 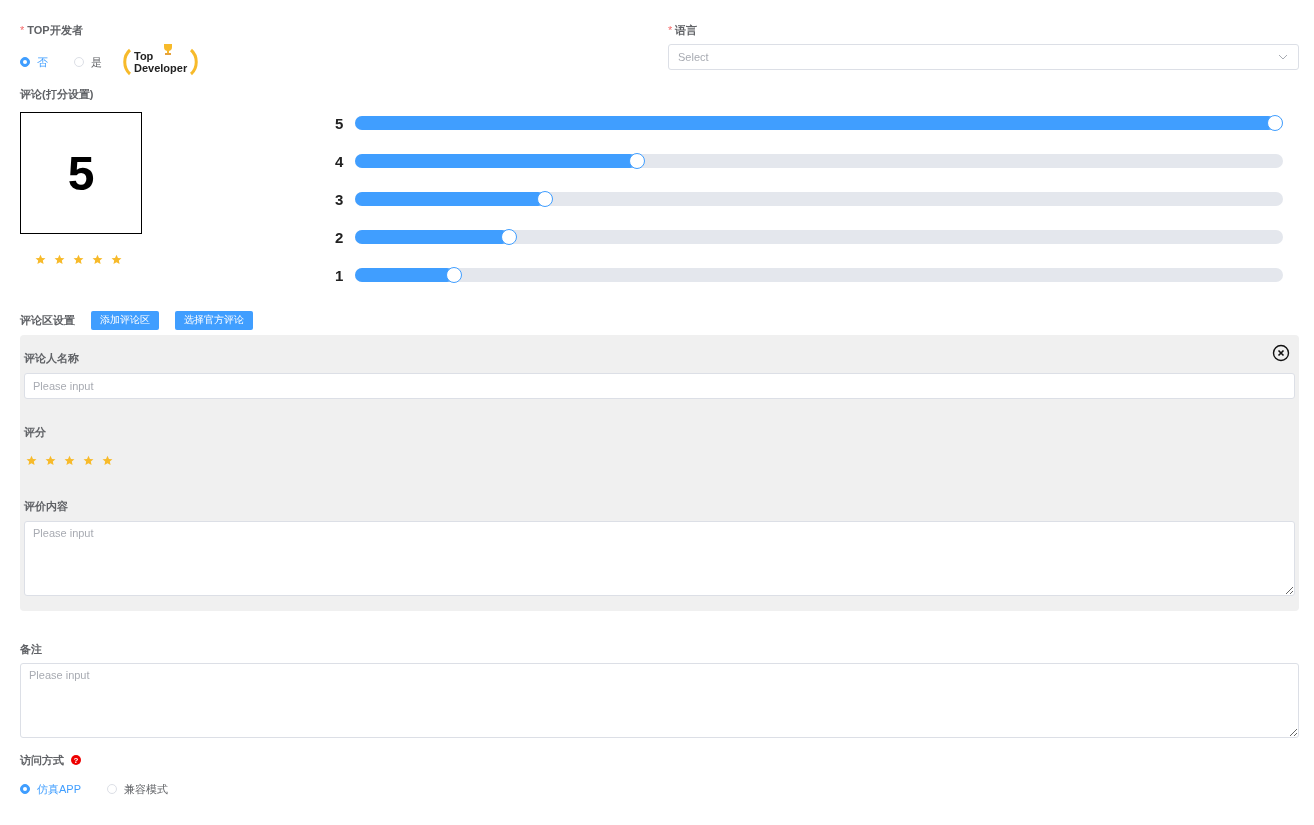 I want to click on field-label: TOP开发者, so click(x=55, y=30).